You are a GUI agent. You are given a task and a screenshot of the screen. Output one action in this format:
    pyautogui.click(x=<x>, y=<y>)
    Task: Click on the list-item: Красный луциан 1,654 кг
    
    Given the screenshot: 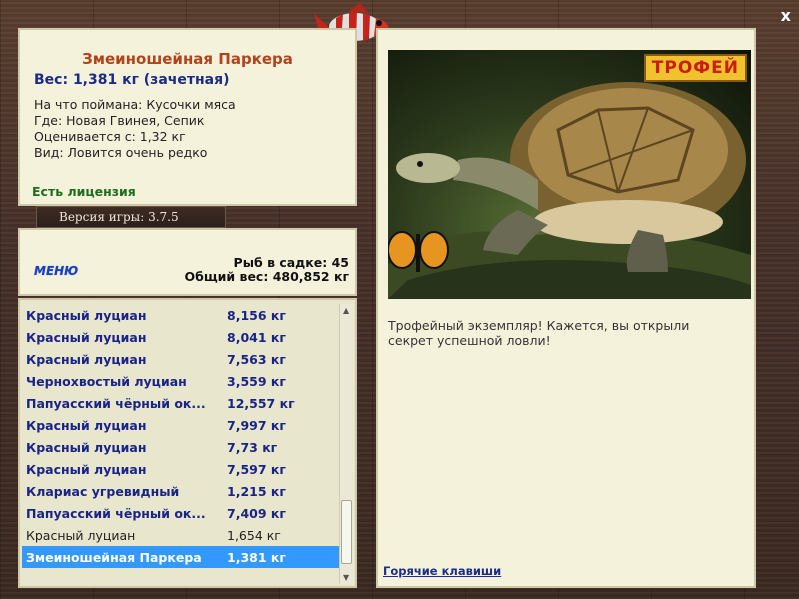 What is the action you would take?
    pyautogui.click(x=181, y=535)
    